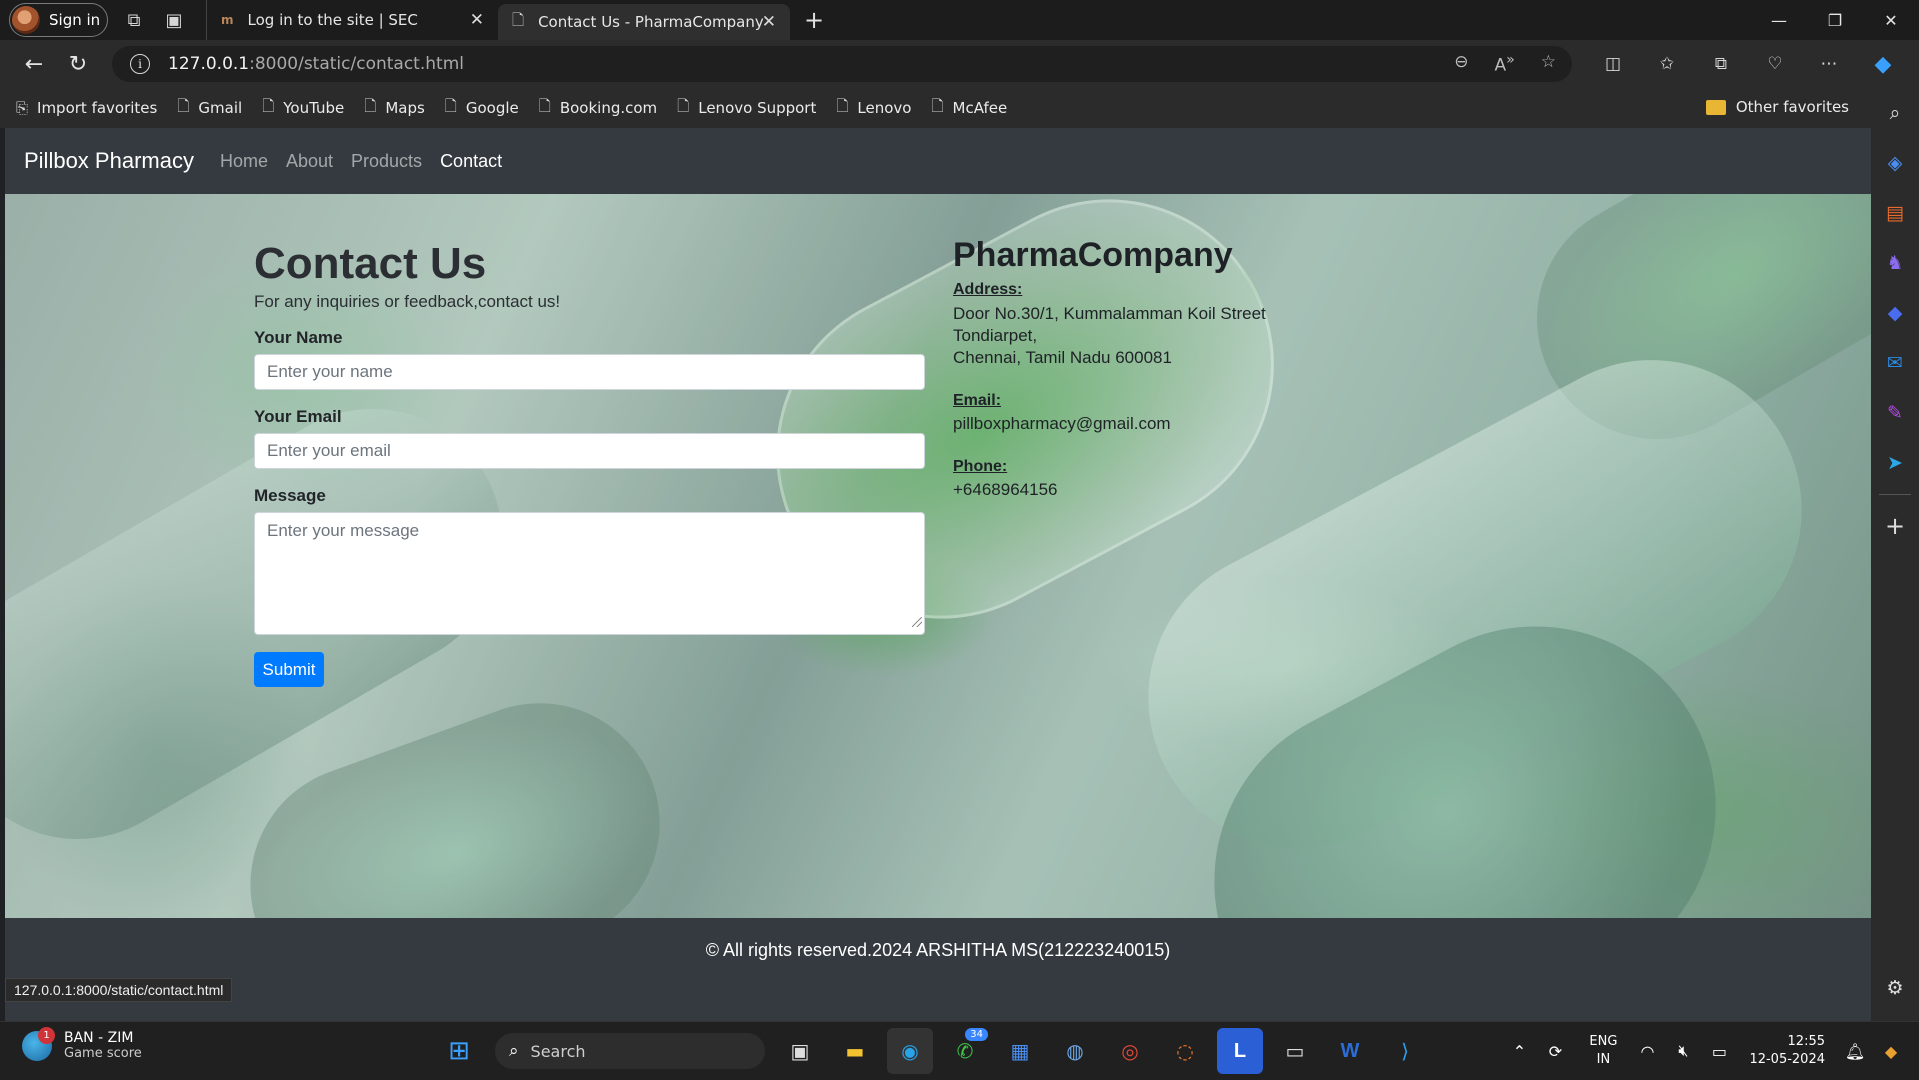 The height and width of the screenshot is (1080, 1919). Describe the element at coordinates (1603, 1051) in the screenshot. I see `language-indicator: ENG IN` at that location.